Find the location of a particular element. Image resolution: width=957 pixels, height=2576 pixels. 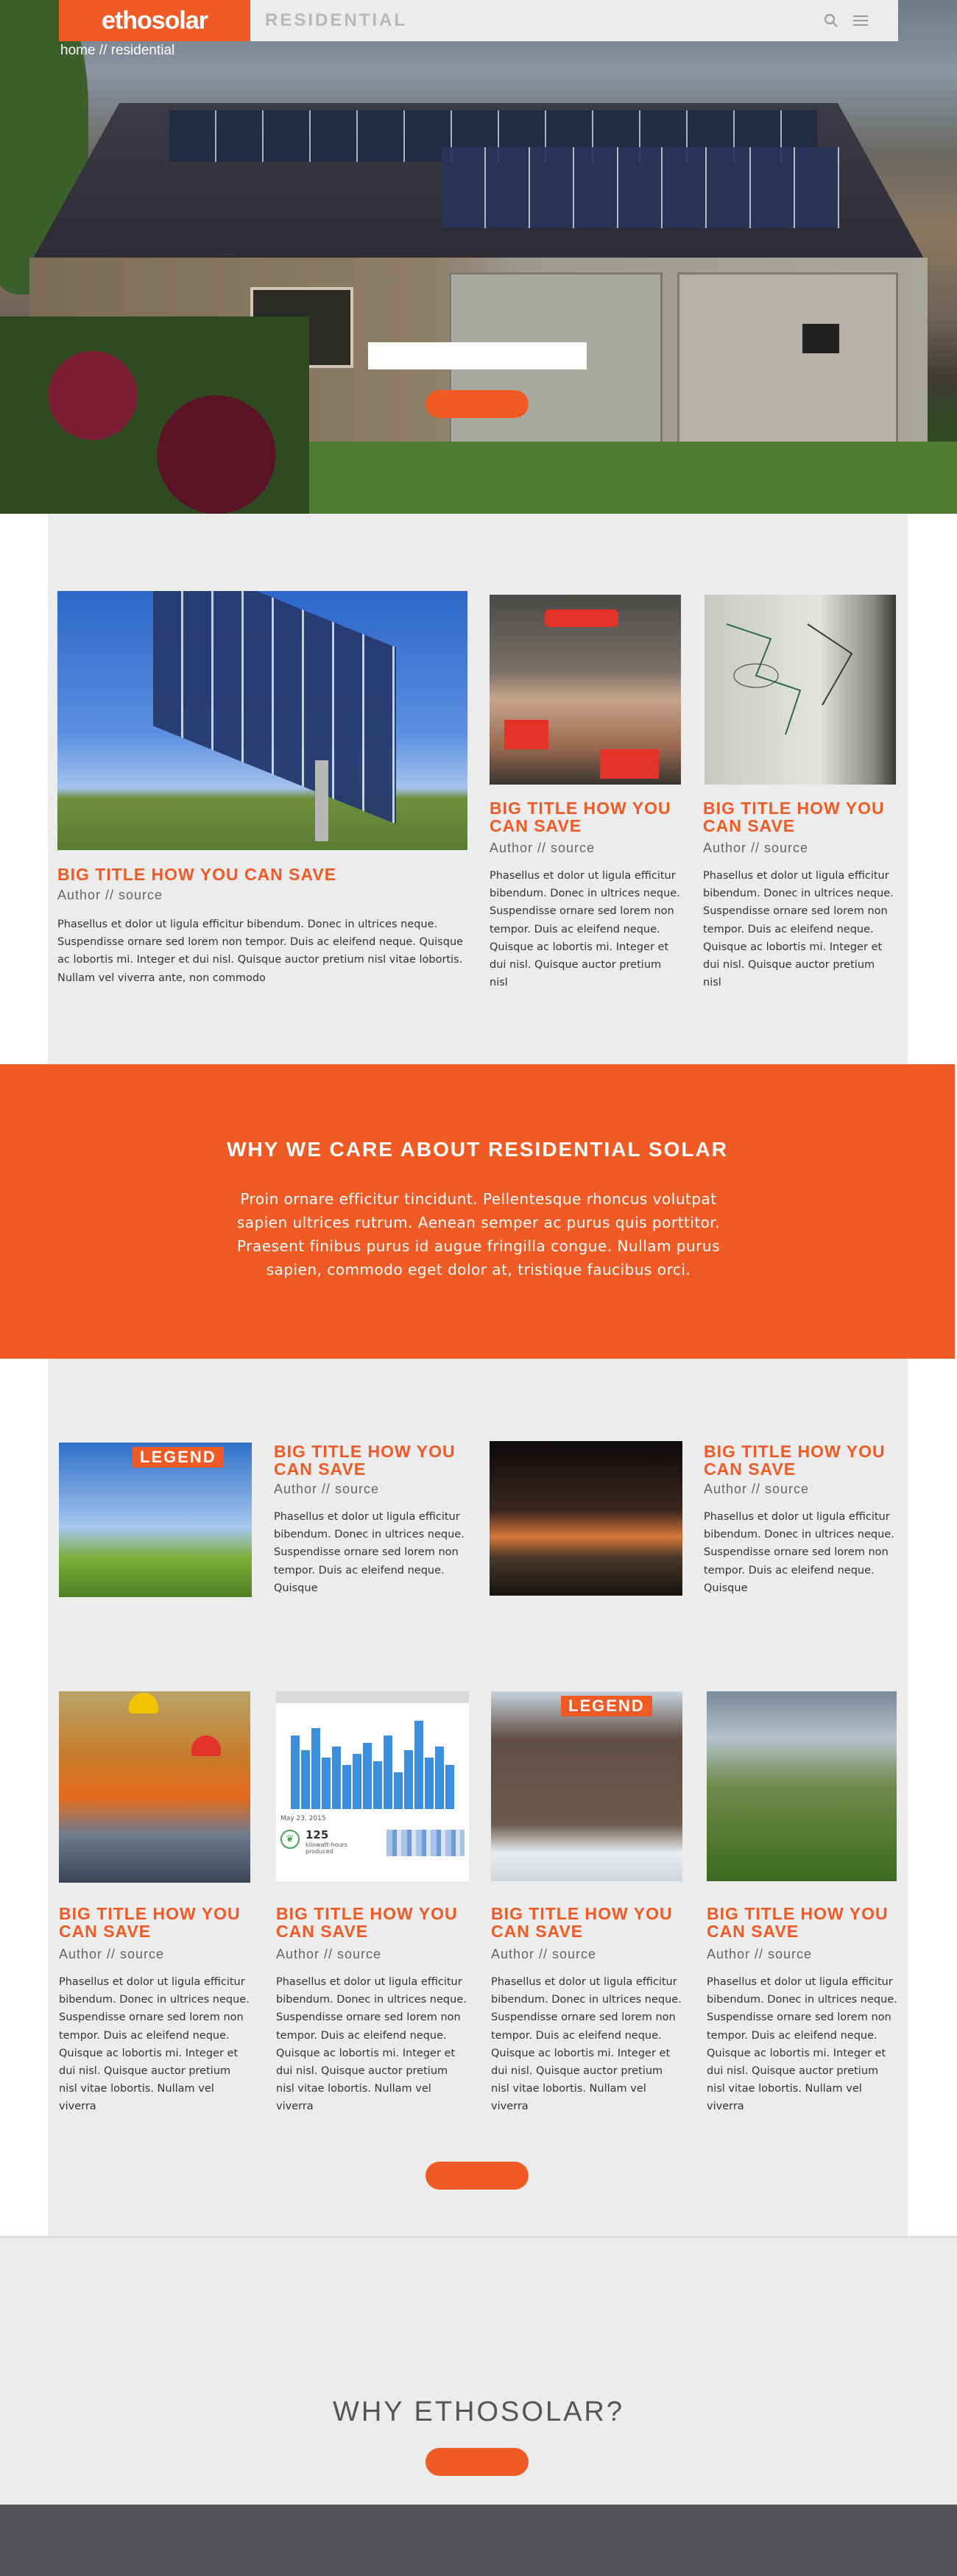

card-image-whiteboard is located at coordinates (800, 690).